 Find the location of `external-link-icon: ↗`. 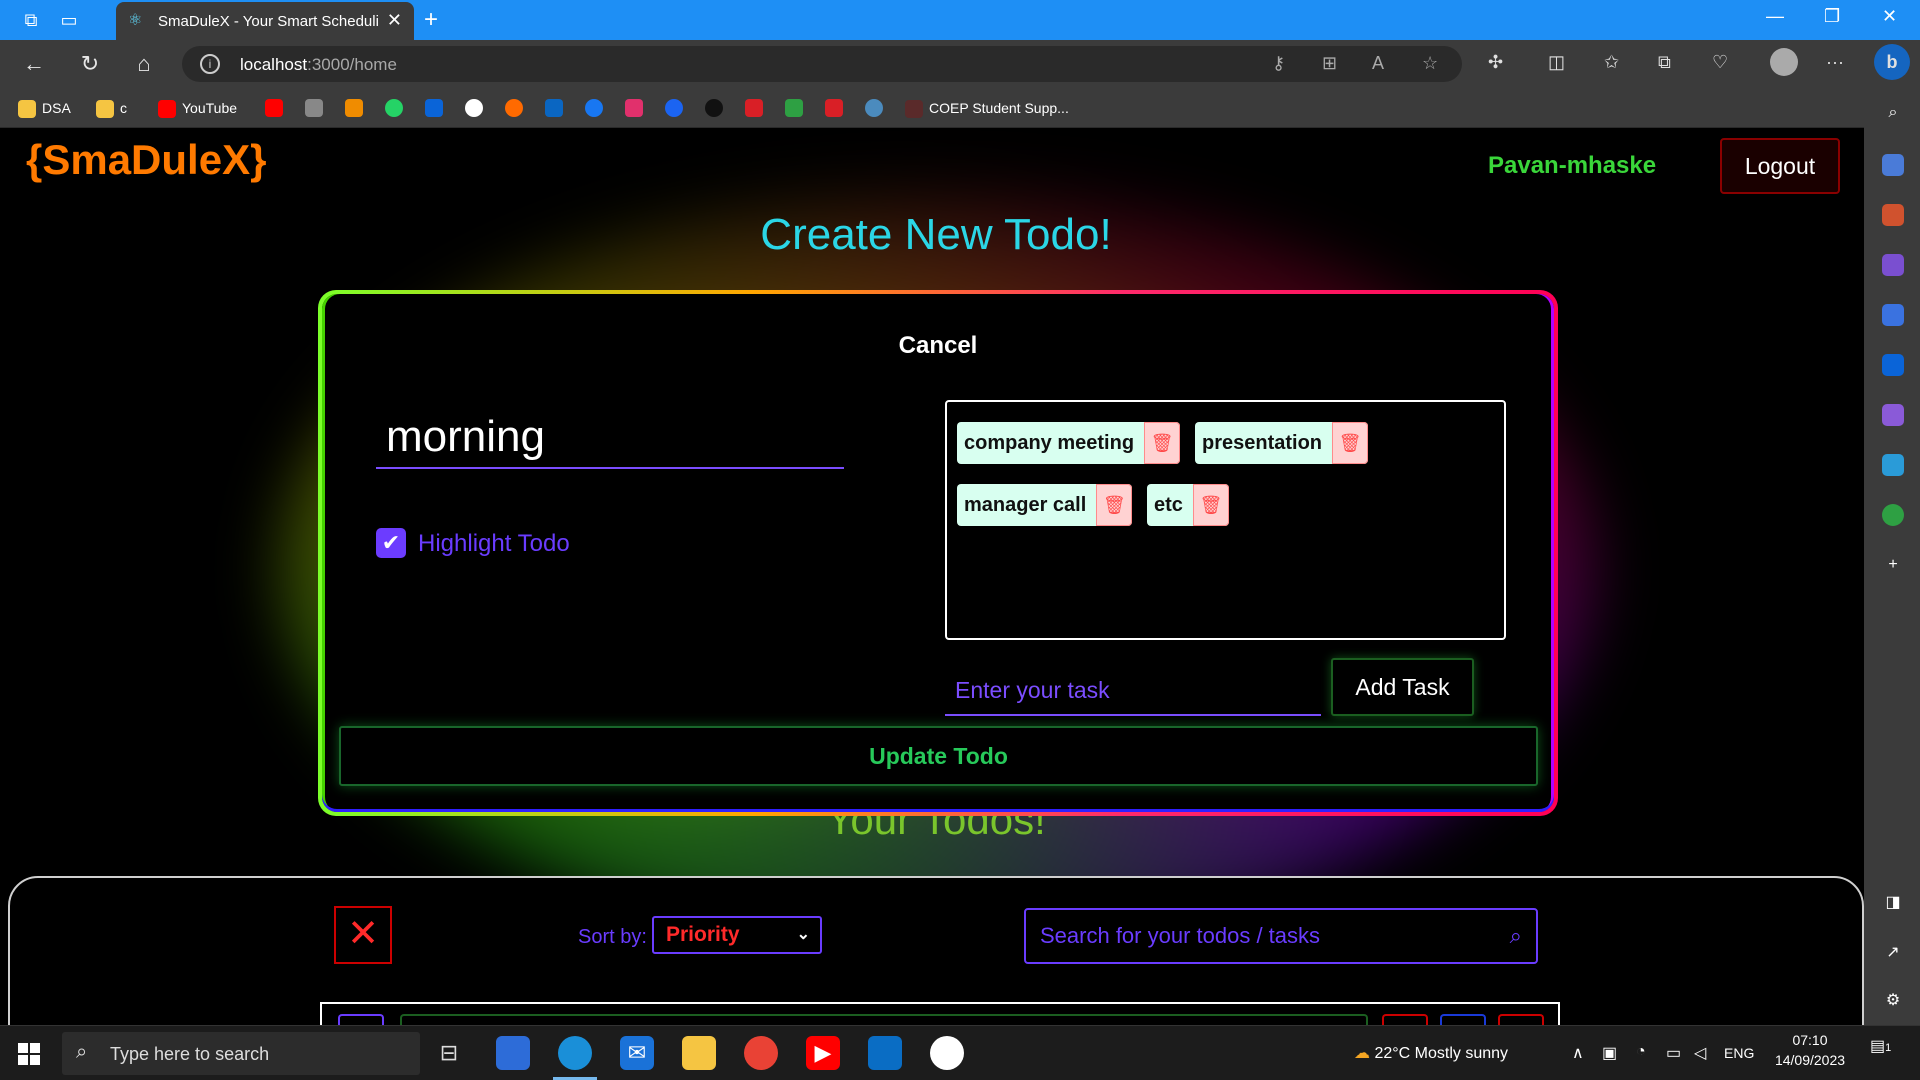

external-link-icon: ↗ is located at coordinates (1893, 953).